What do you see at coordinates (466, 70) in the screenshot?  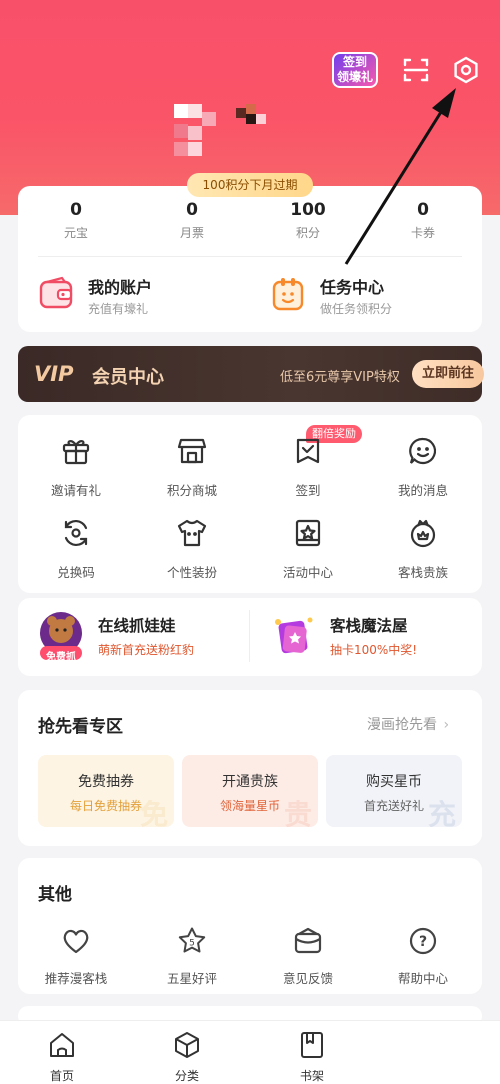 I see `settings-icon` at bounding box center [466, 70].